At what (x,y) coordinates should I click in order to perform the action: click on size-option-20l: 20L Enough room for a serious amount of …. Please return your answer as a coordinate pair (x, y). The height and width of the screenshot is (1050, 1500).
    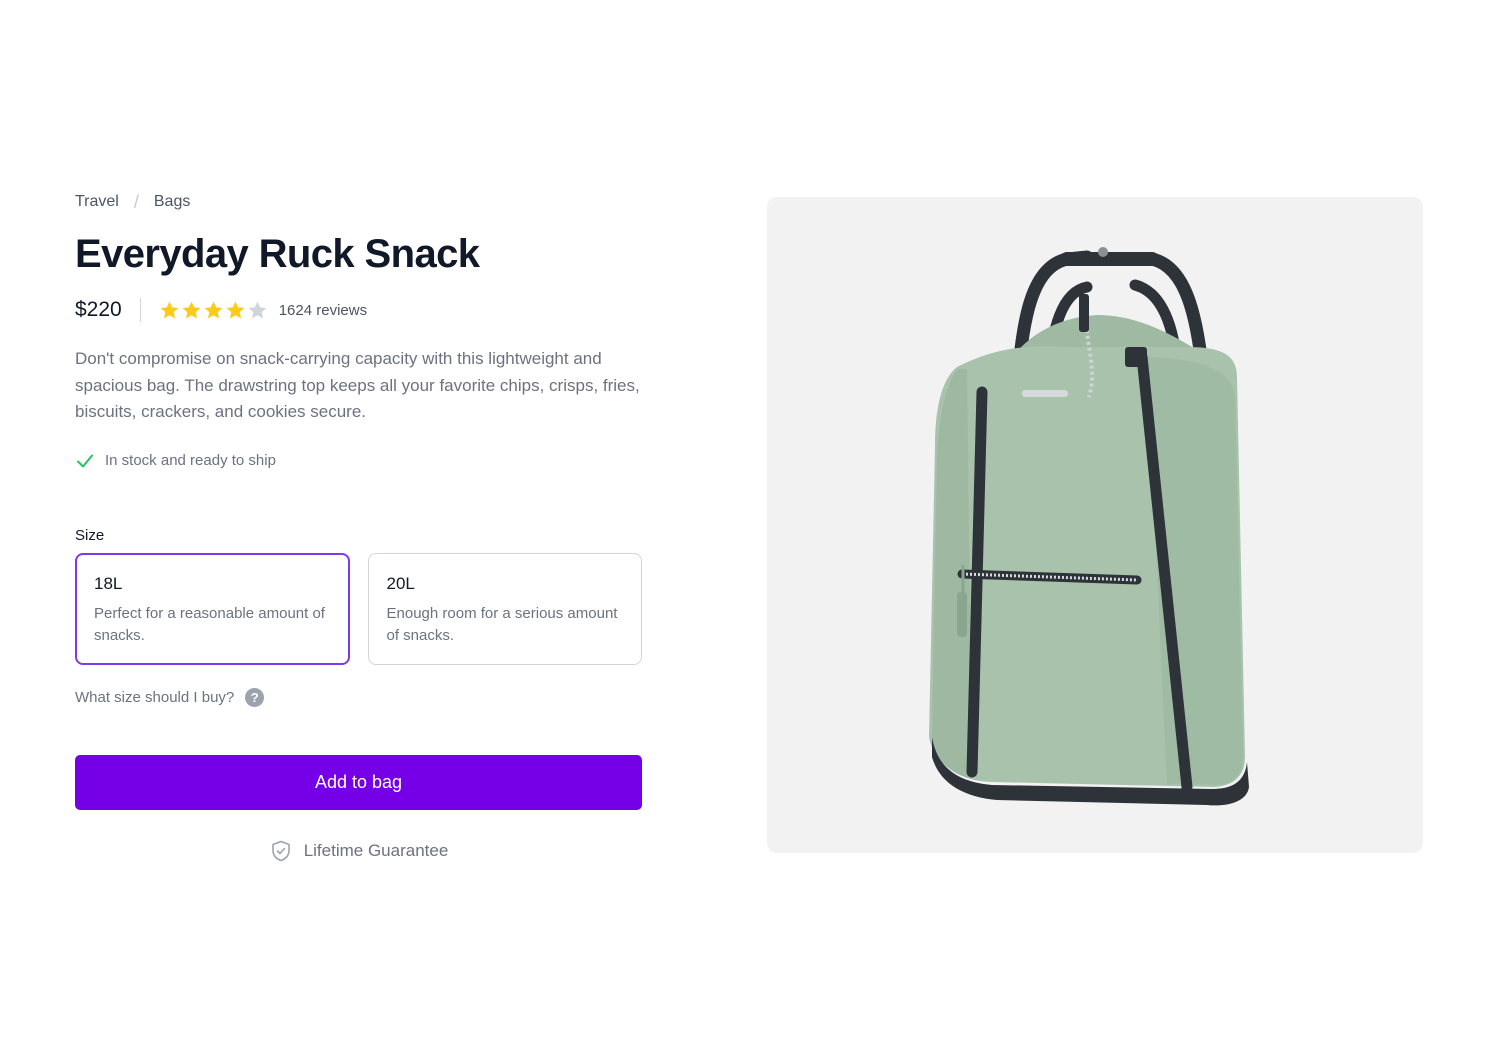
    Looking at the image, I should click on (504, 608).